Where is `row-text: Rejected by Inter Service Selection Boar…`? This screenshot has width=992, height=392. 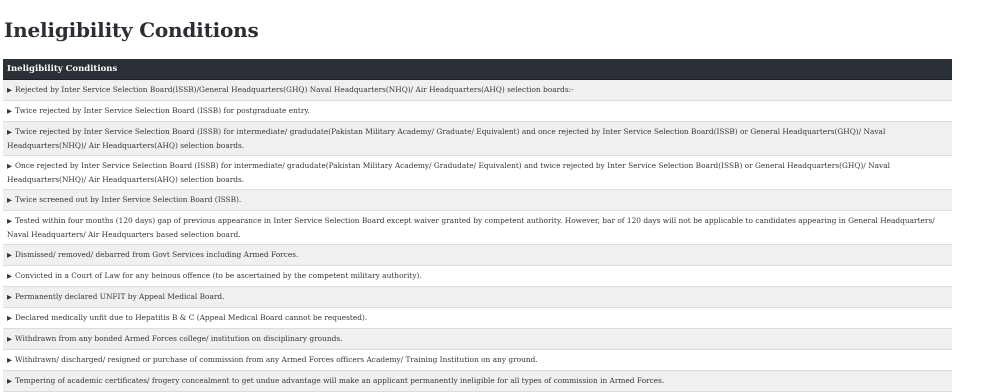
row-text: Rejected by Inter Service Selection Boar… is located at coordinates (294, 89).